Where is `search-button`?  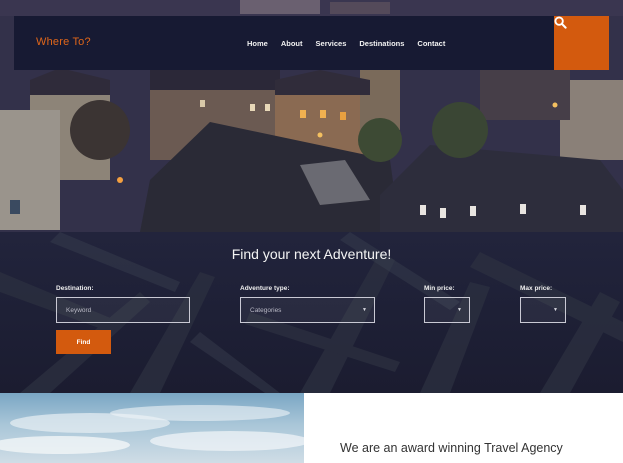
search-button is located at coordinates (581, 43).